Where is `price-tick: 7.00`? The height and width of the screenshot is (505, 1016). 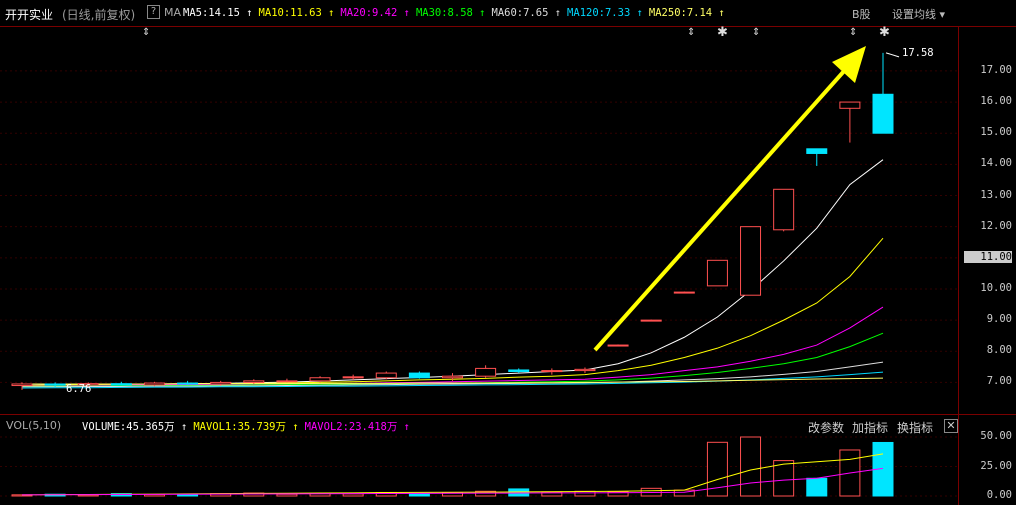
price-tick: 7.00 is located at coordinates (999, 381).